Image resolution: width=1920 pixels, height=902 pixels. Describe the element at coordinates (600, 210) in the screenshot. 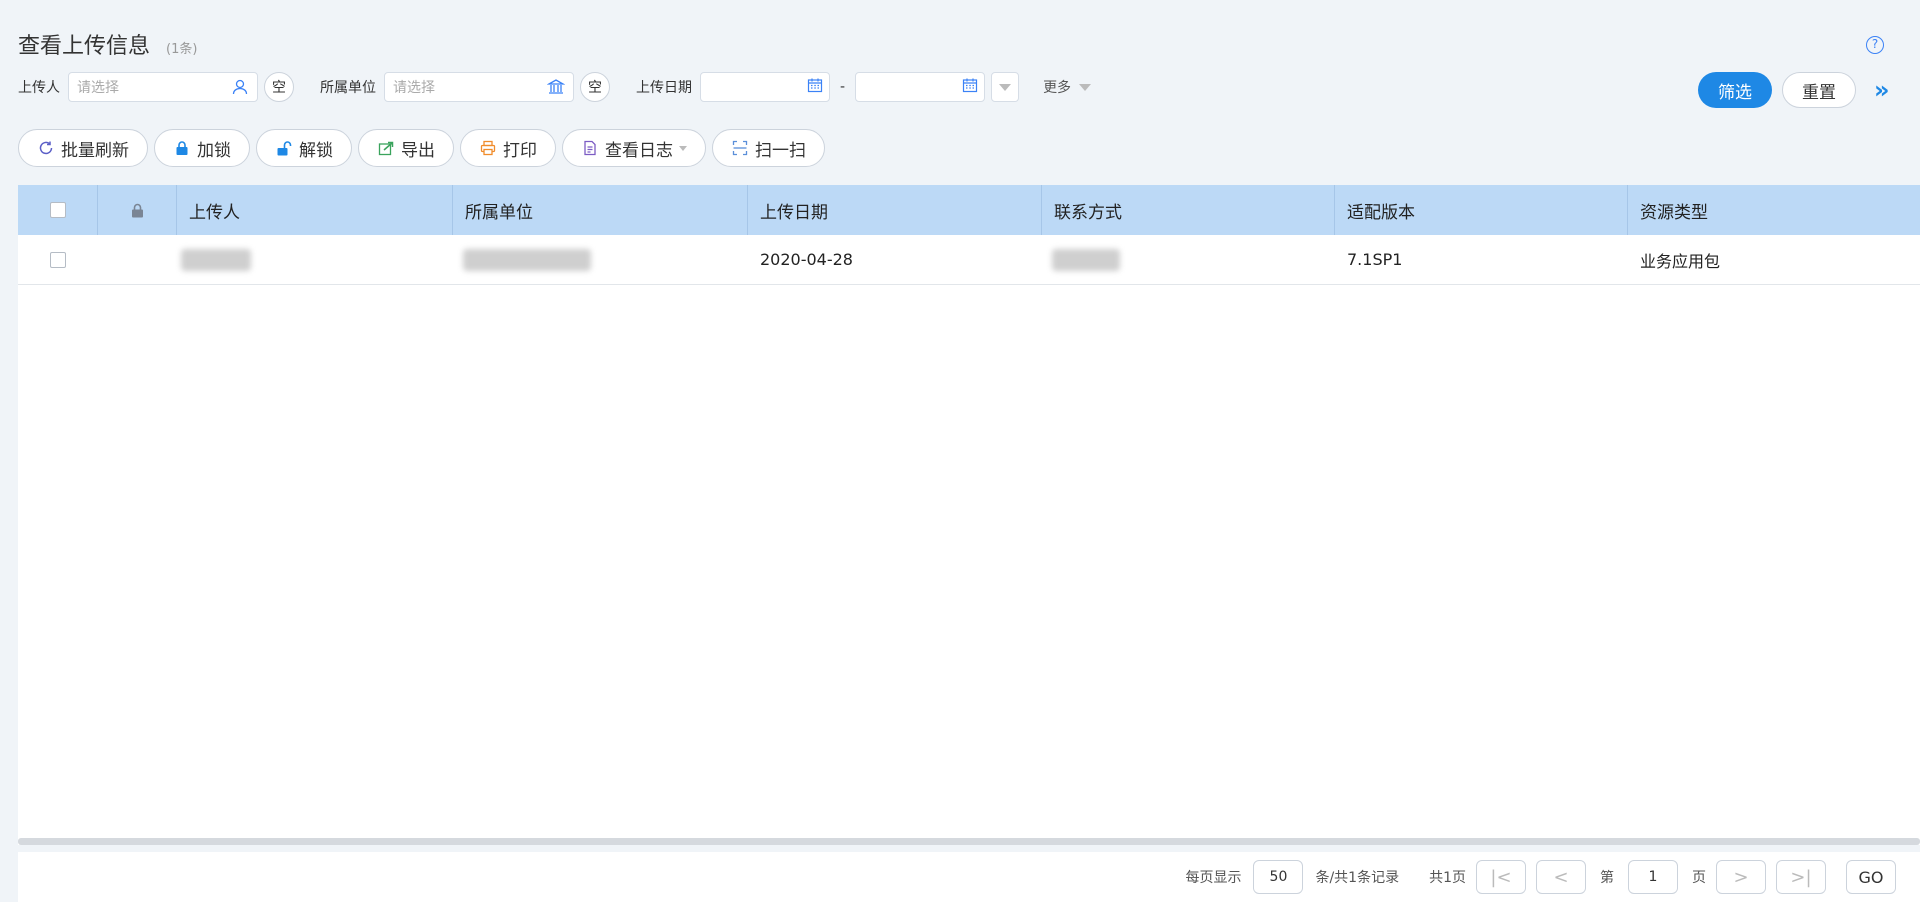

I see `column-header-unit: 所属单位` at that location.